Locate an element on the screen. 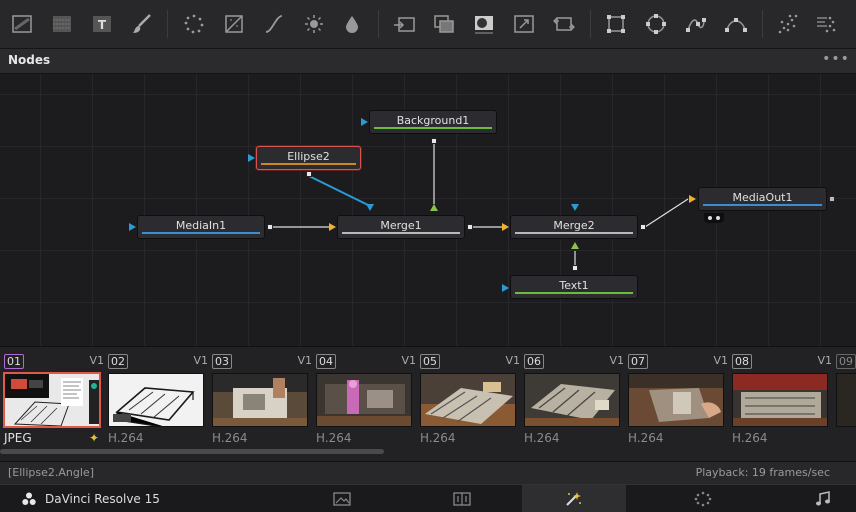  clip-03: 03 V1 H.264 is located at coordinates (262, 403).